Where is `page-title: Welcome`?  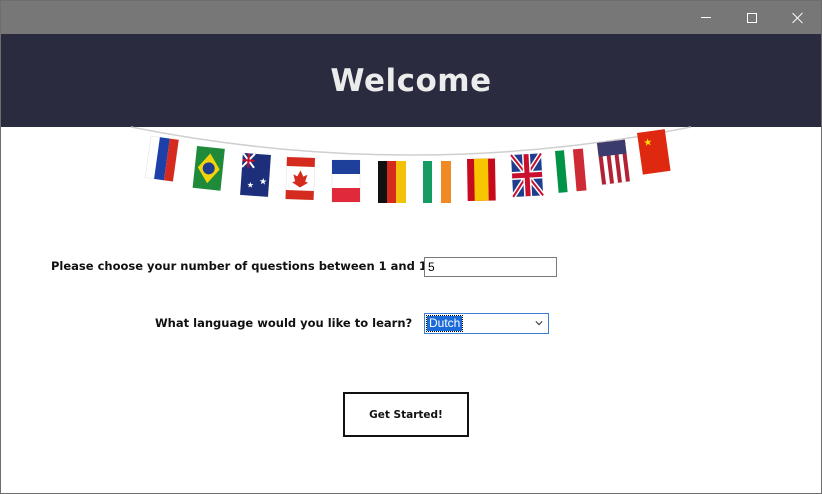
page-title: Welcome is located at coordinates (411, 80).